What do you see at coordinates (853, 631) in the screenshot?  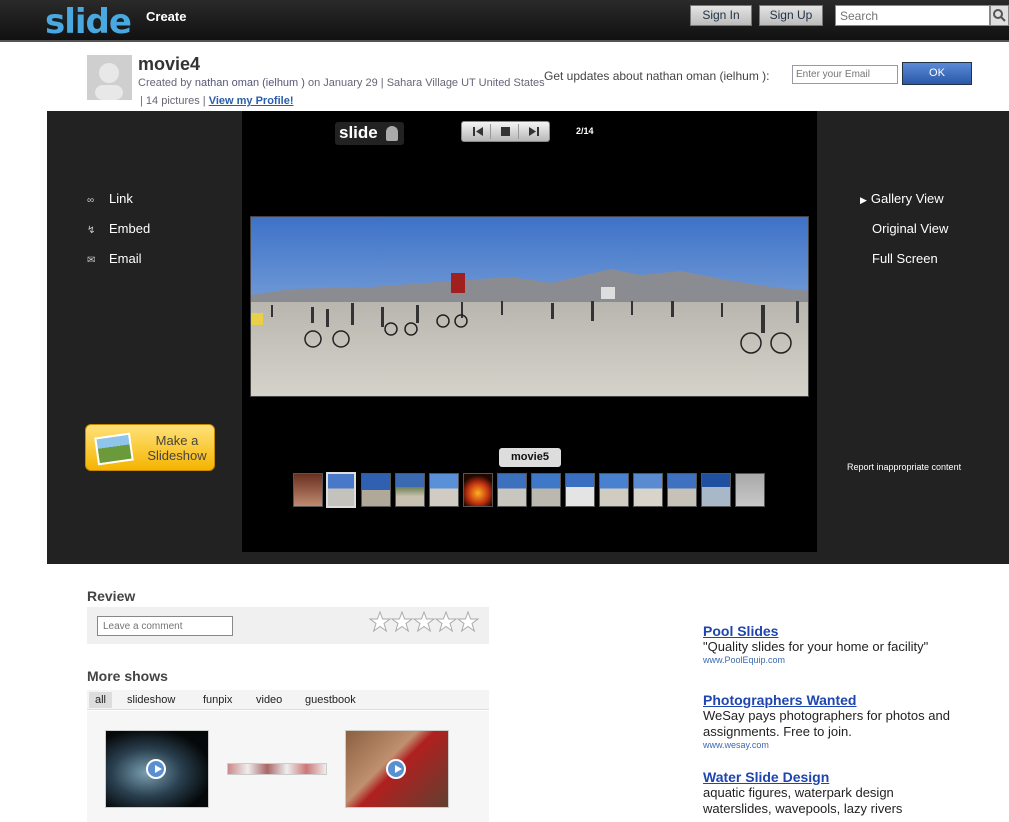 I see `ad-title-link: Pool Slides` at bounding box center [853, 631].